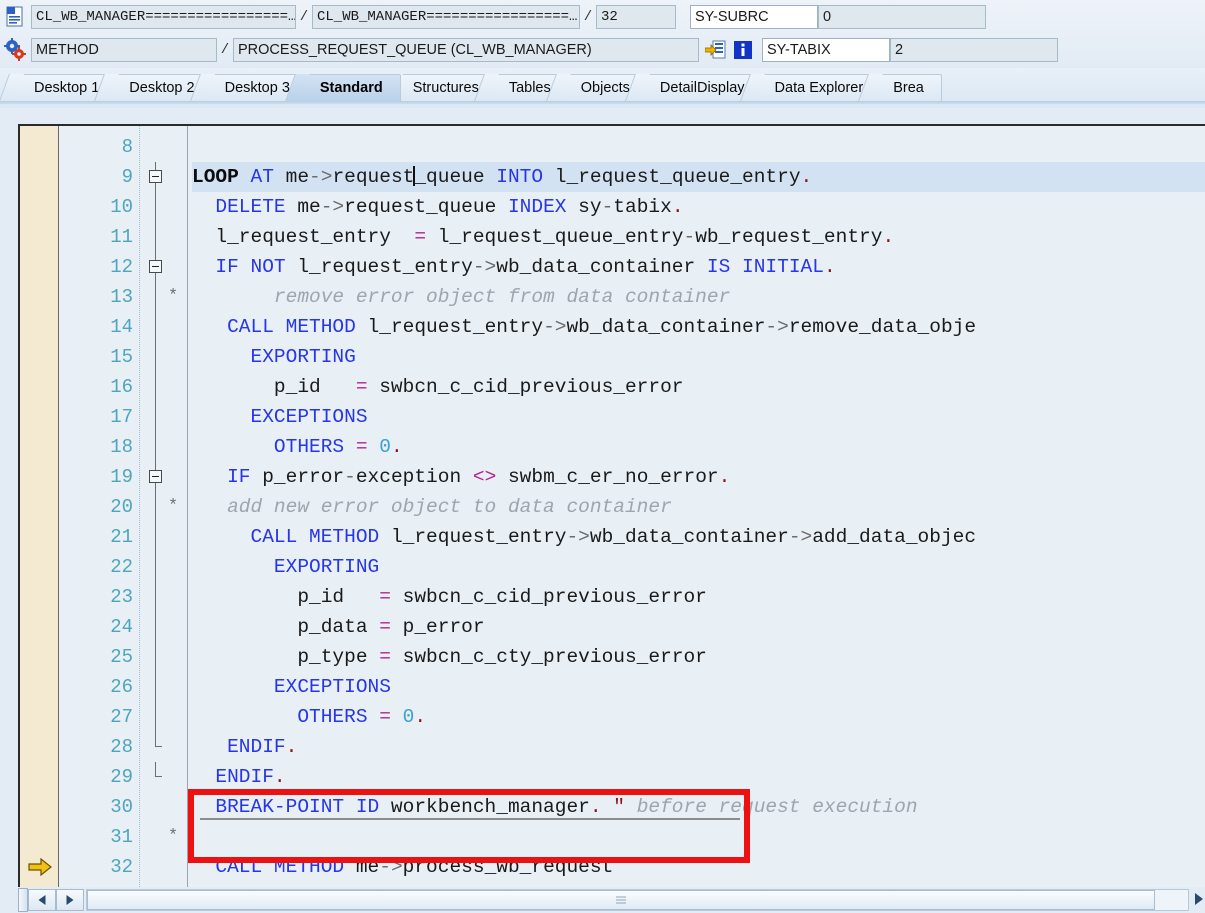 The image size is (1205, 913). I want to click on line-number: 24, so click(121, 627).